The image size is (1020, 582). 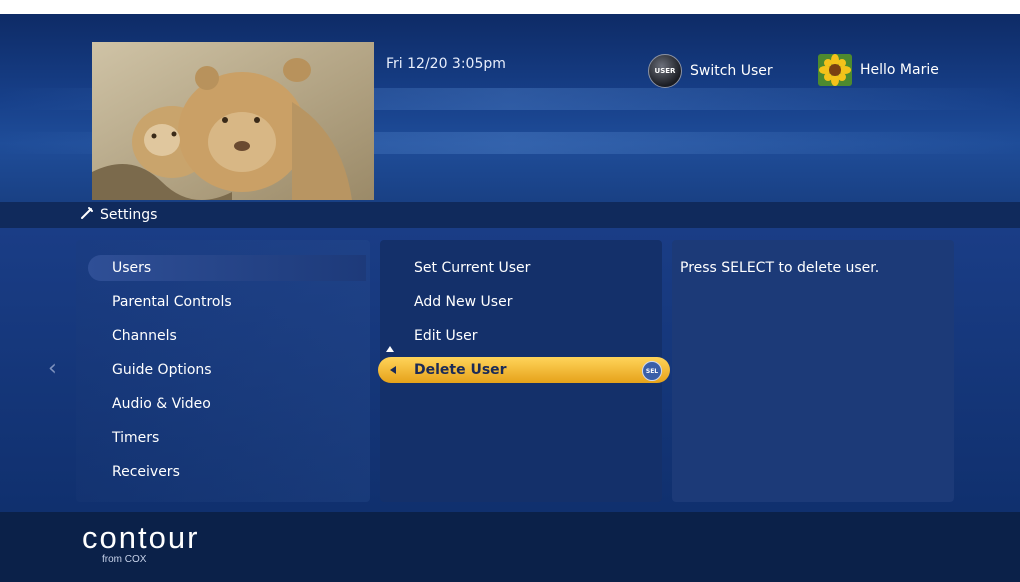 I want to click on option-delete-user: Delete User SEL, so click(x=524, y=370).